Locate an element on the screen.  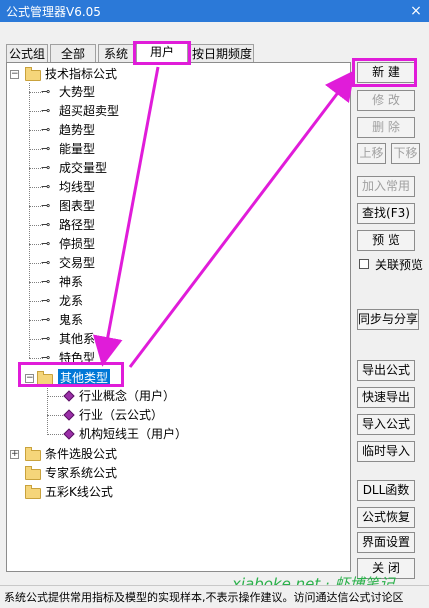
arrow-to-selected is located at coordinates (126, 216).